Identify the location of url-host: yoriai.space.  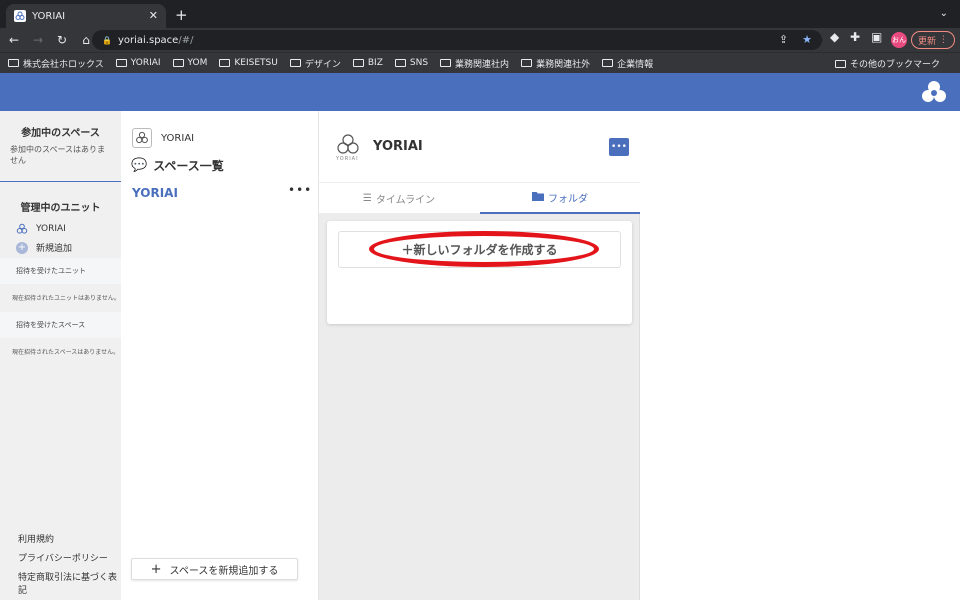
(148, 40).